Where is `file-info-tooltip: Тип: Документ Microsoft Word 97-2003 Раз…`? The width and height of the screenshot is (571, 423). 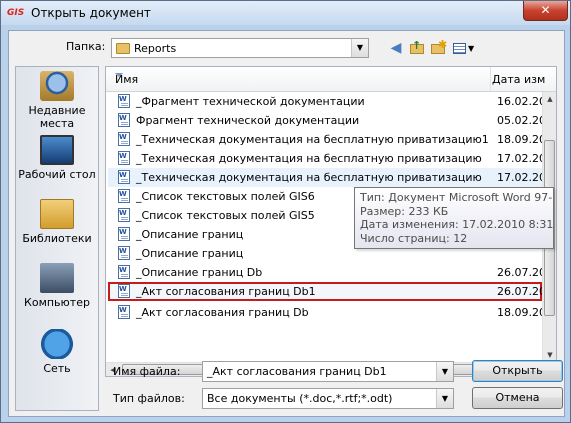 file-info-tooltip: Тип: Документ Microsoft Word 97-2003 Раз… is located at coordinates (454, 218).